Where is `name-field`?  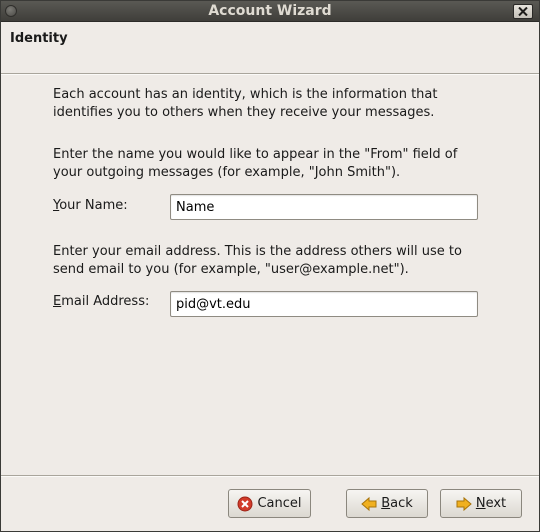 name-field is located at coordinates (324, 207).